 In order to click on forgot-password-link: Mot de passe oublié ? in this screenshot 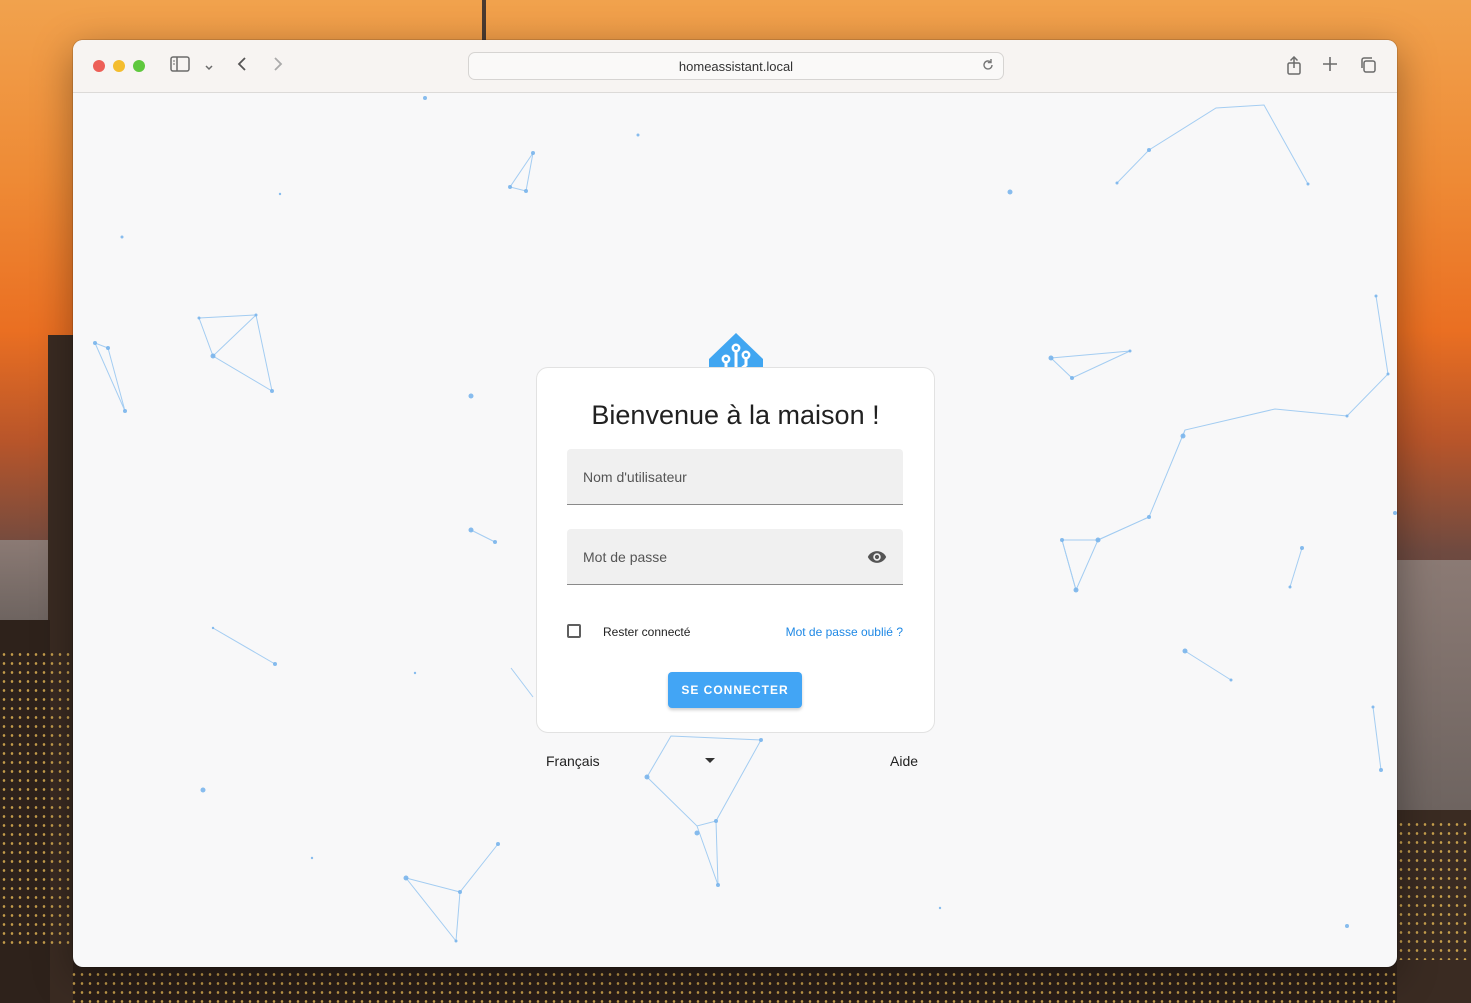, I will do `click(844, 632)`.